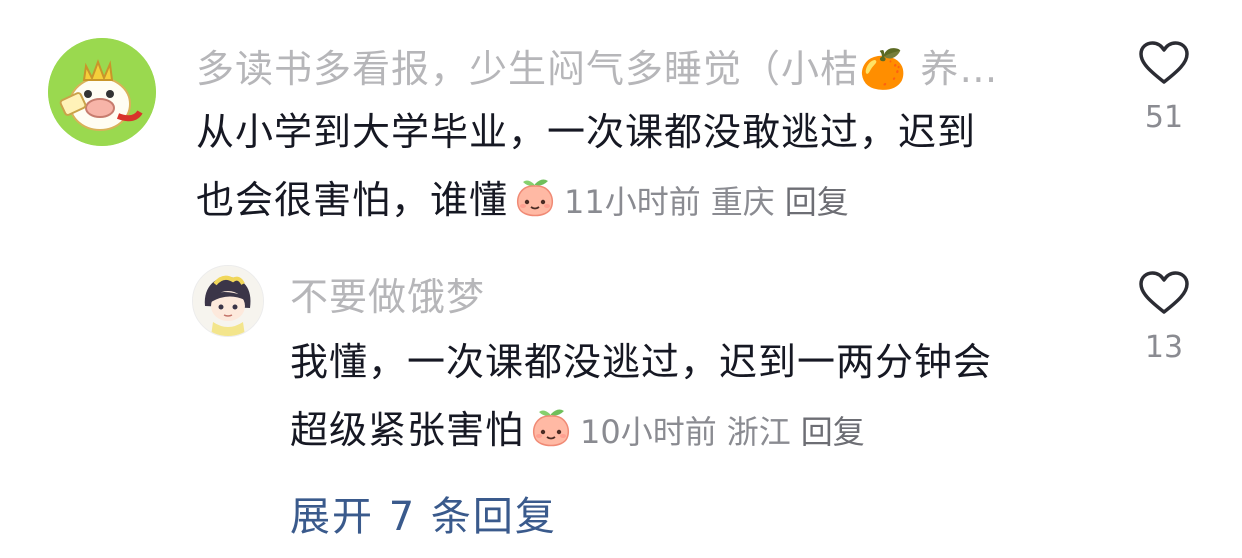 The height and width of the screenshot is (558, 1242). What do you see at coordinates (1164, 347) in the screenshot?
I see `like-count: 13` at bounding box center [1164, 347].